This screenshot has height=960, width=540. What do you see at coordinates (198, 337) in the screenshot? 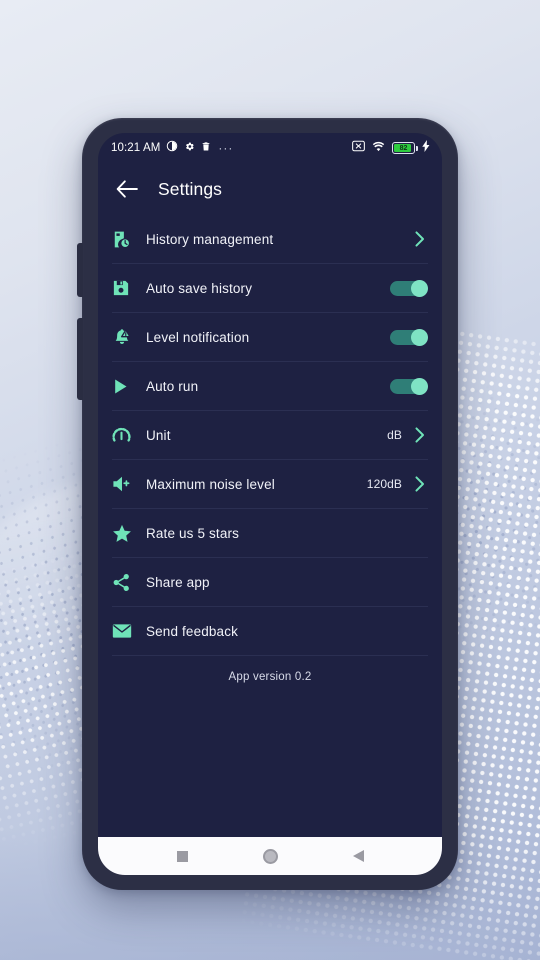
I see `settings-row-label: Level notification` at bounding box center [198, 337].